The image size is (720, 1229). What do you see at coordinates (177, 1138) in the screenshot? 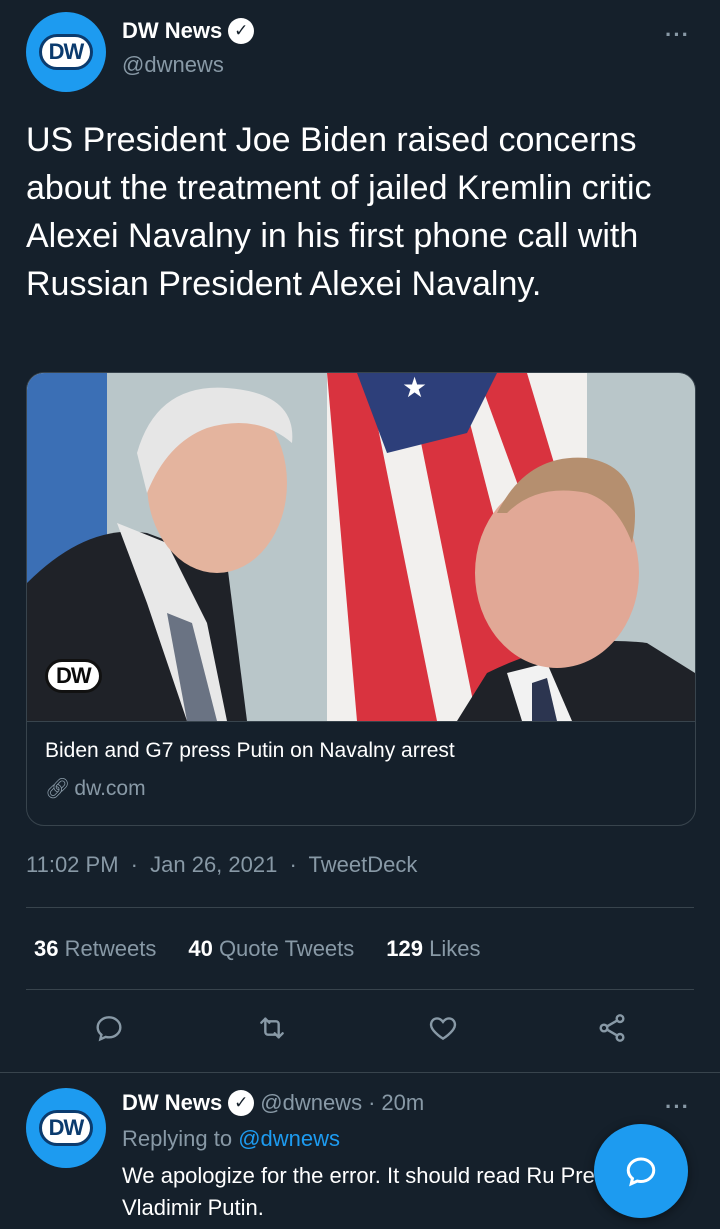
I see `replying-prefix: Replying to` at bounding box center [177, 1138].